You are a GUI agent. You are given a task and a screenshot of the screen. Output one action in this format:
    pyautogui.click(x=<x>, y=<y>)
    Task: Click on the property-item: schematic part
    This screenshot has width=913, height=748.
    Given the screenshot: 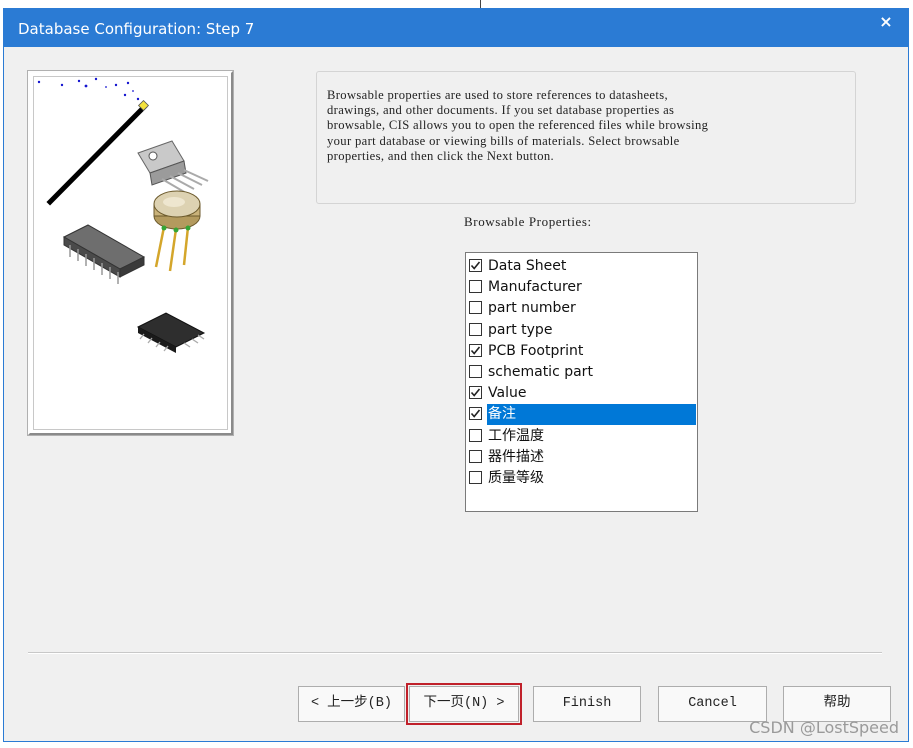 What is the action you would take?
    pyautogui.click(x=581, y=372)
    